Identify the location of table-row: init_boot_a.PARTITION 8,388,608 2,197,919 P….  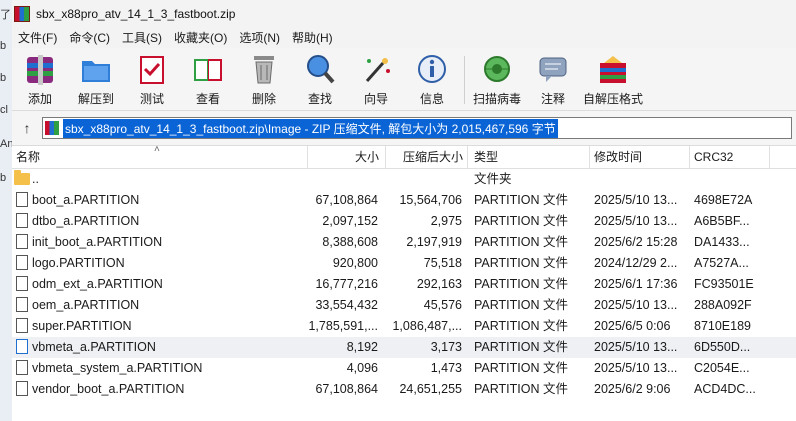
(404, 242).